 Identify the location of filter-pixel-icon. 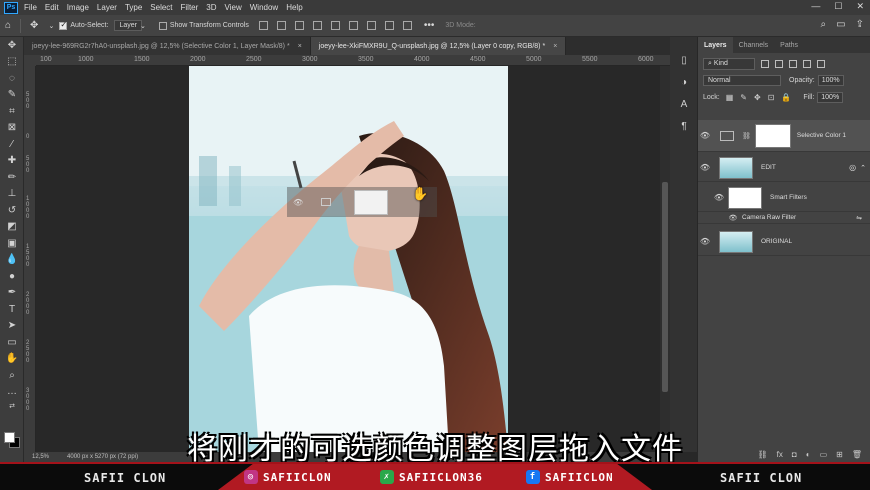
(765, 63).